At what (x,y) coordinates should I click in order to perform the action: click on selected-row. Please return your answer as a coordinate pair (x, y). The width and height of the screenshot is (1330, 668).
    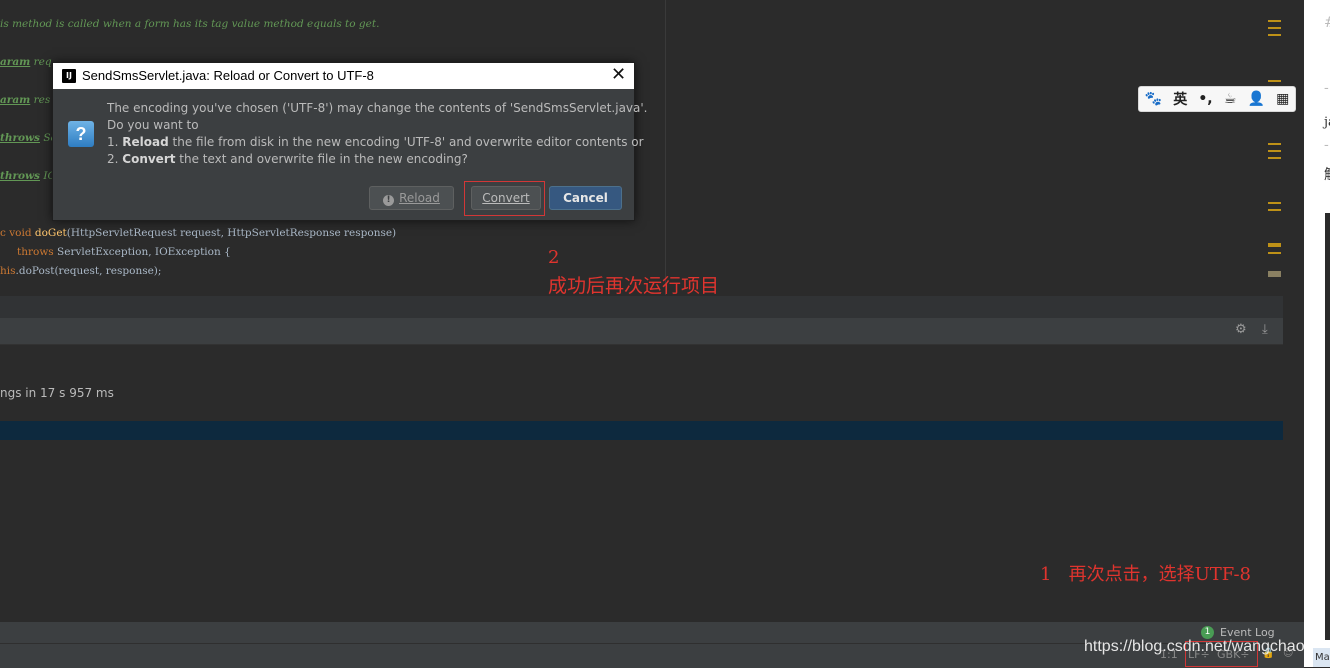
    Looking at the image, I should click on (641, 430).